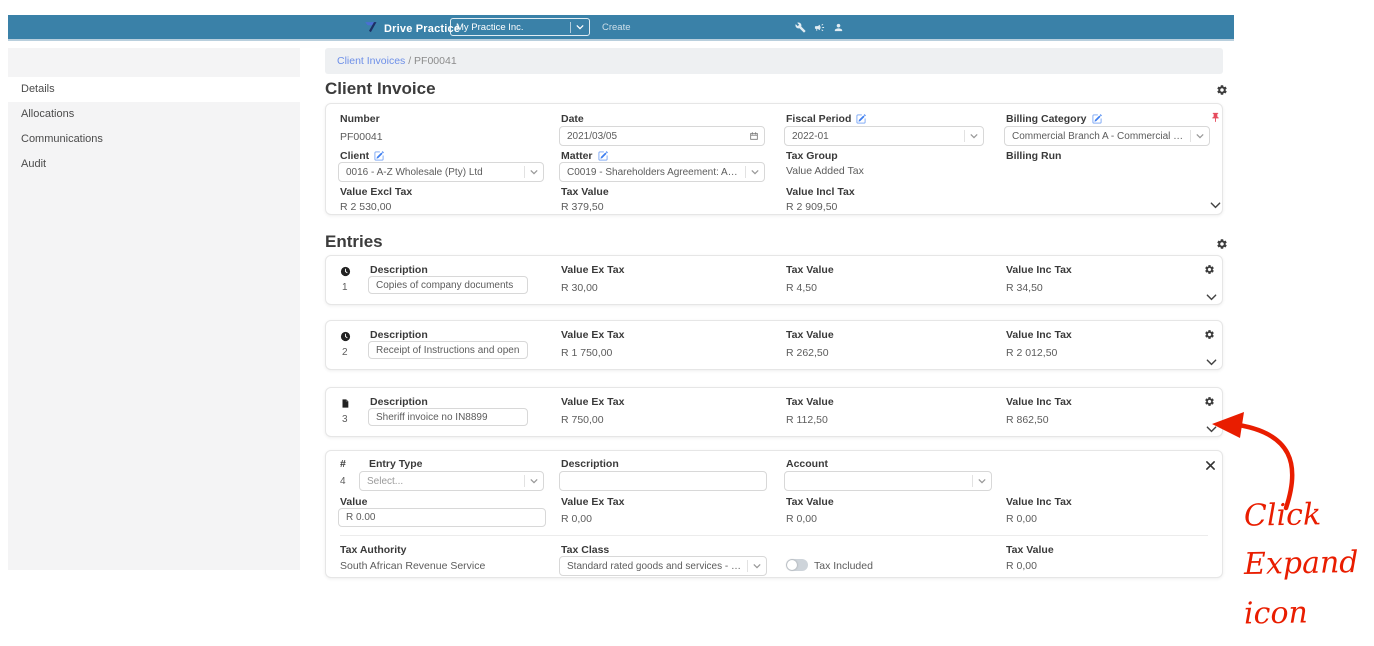 The image size is (1374, 646). Describe the element at coordinates (396, 464) in the screenshot. I see `entry-type-label: Entry Type` at that location.